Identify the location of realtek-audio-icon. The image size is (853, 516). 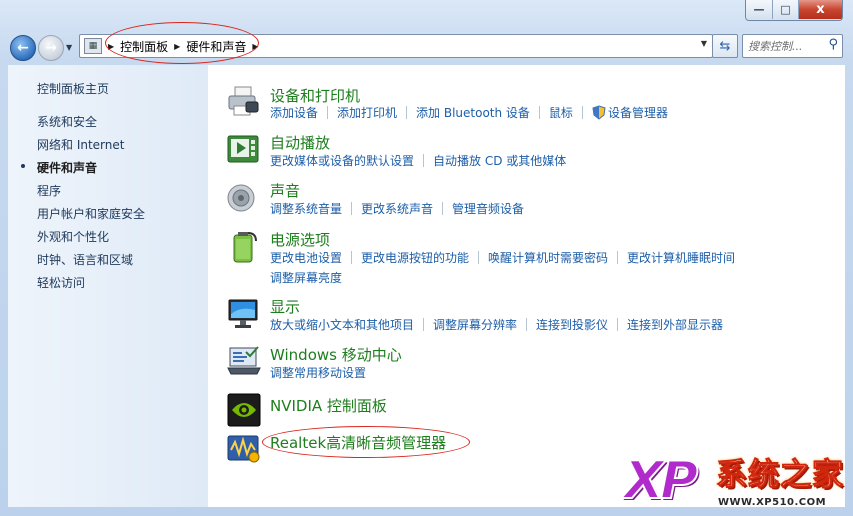
(244, 448).